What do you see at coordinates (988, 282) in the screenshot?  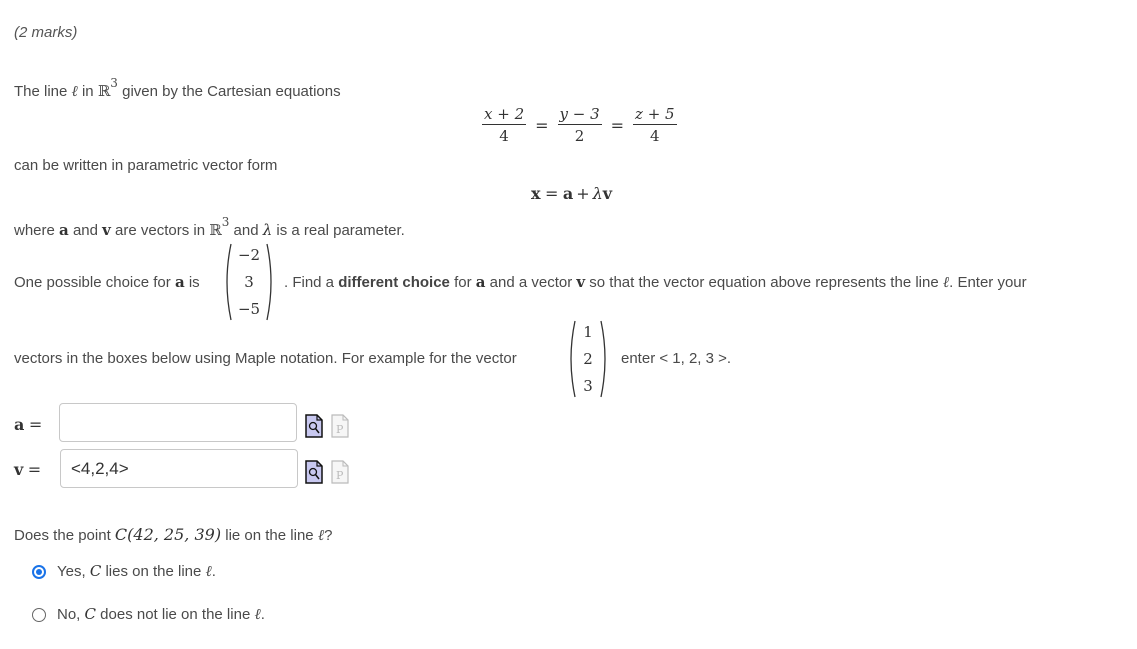 I see `text: . Enter your` at bounding box center [988, 282].